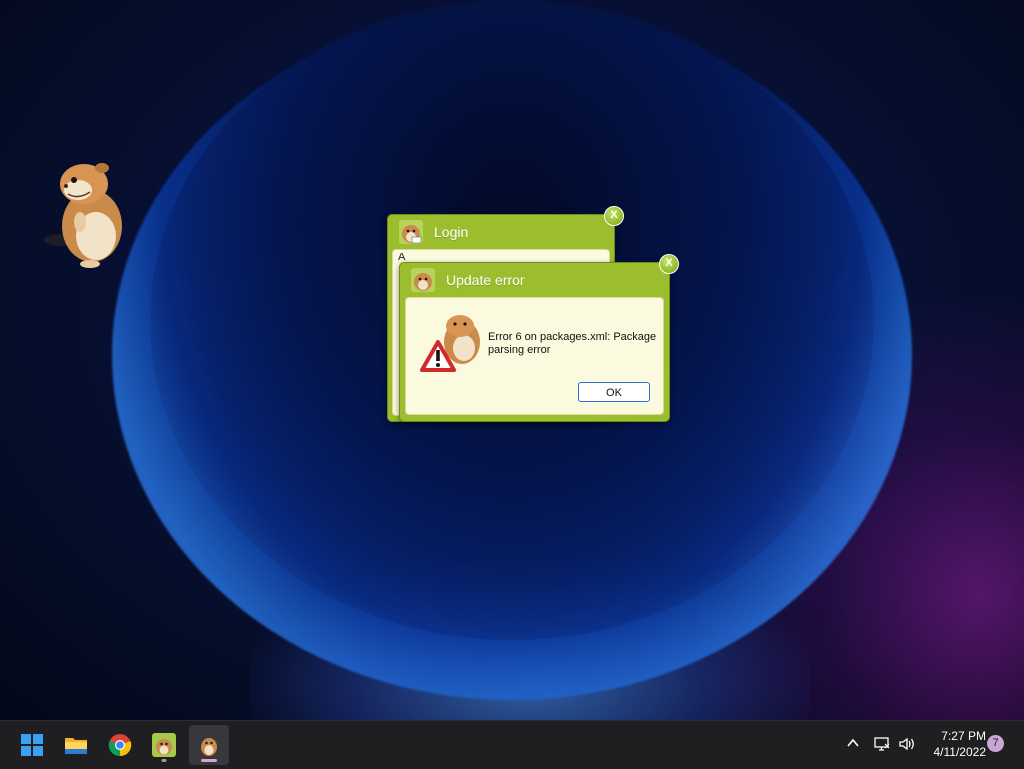 The image size is (1024, 769). I want to click on clock: 7:27 PM 4/11/2022, so click(954, 744).